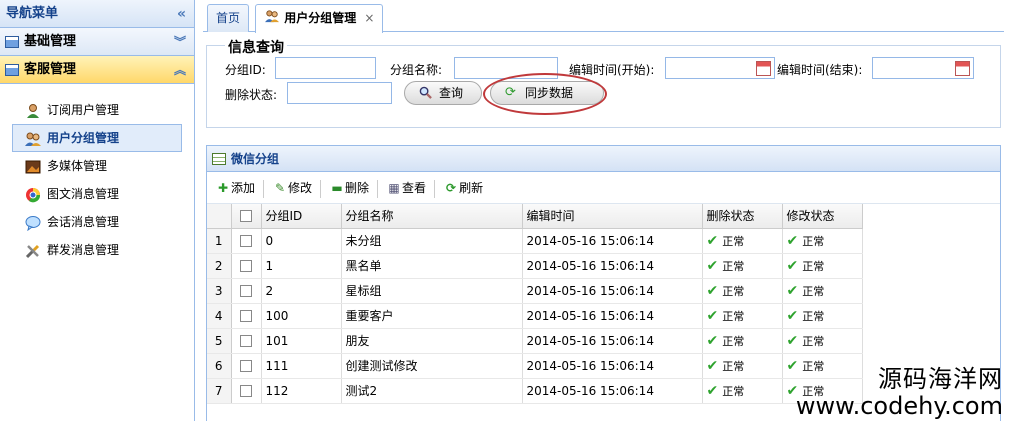 The image size is (1009, 421). I want to click on sidebar-item-media: 多媒体管理, so click(97, 166).